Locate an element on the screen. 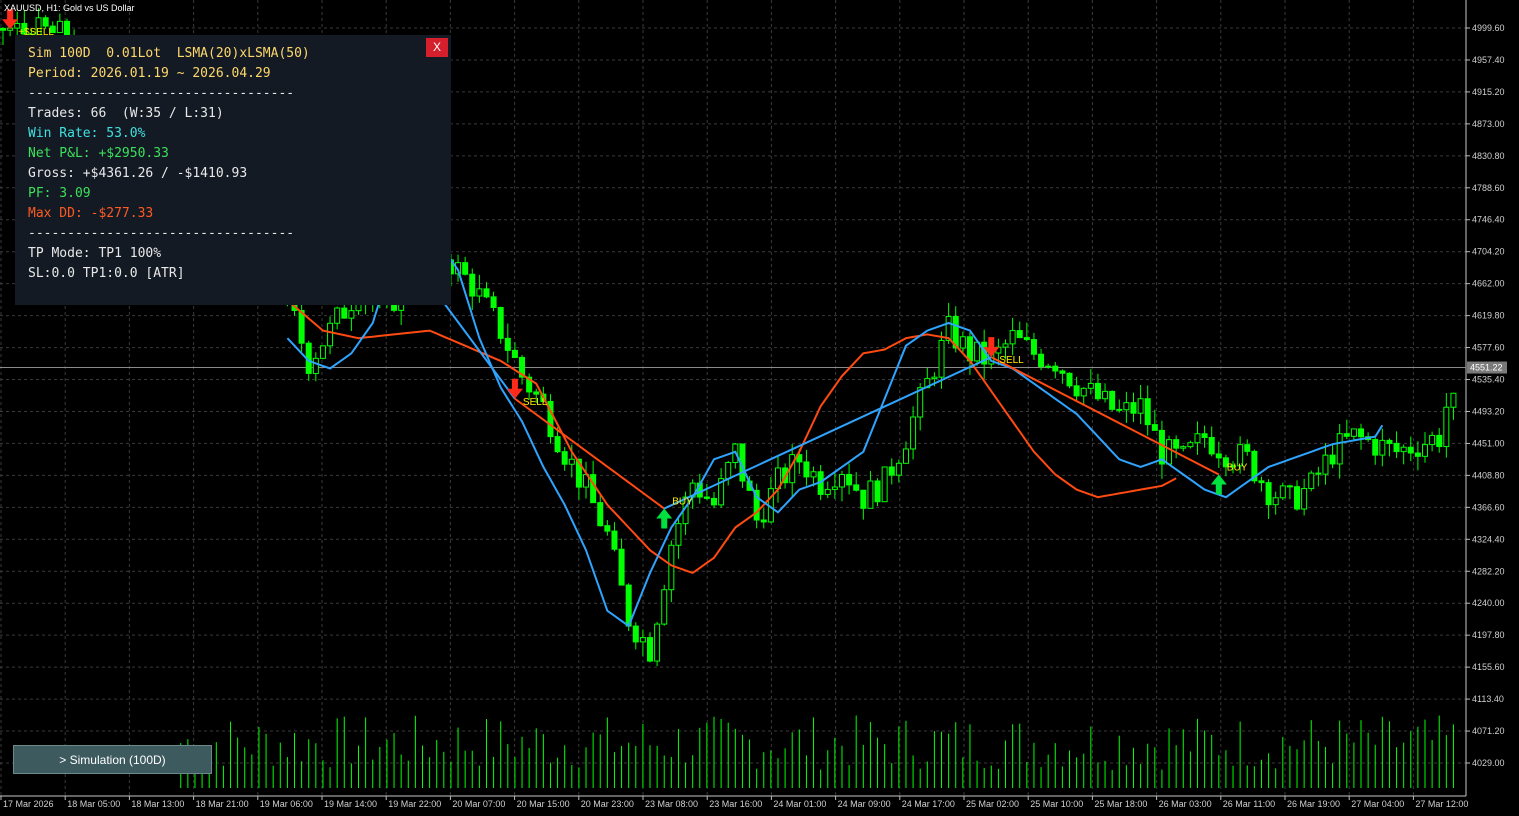  time-tick-label: 18 Mar 05:00 is located at coordinates (93, 804).